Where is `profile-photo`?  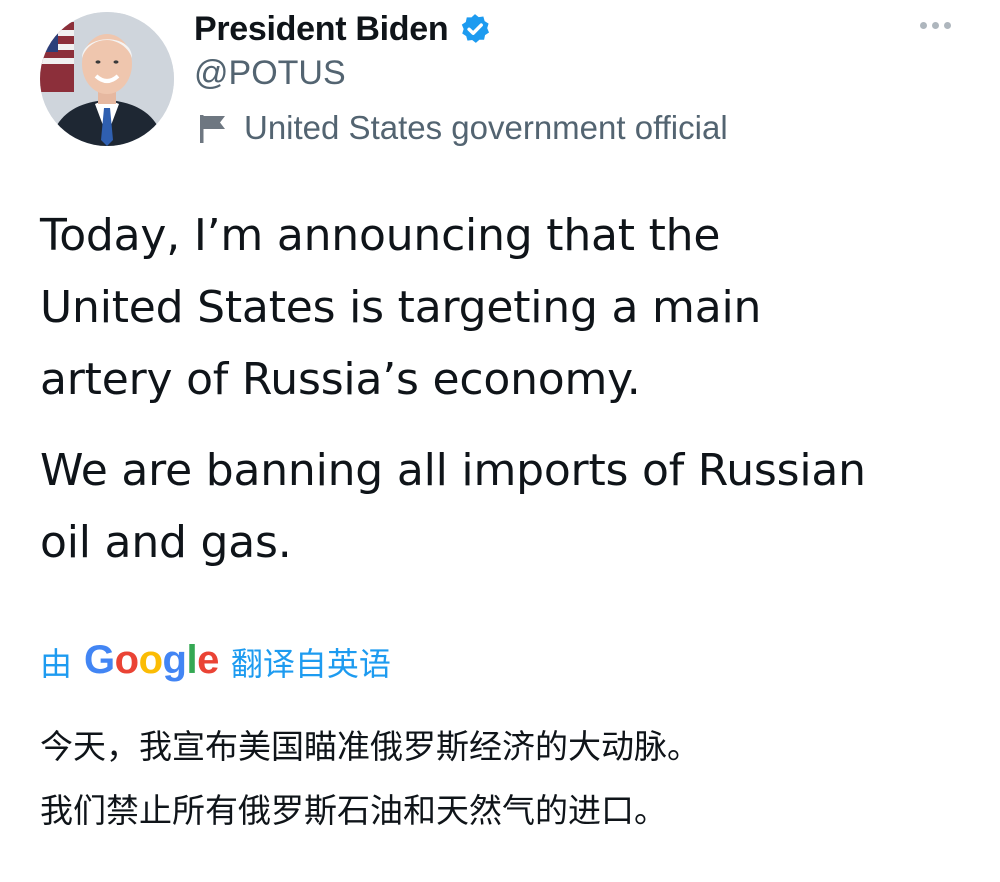
profile-photo is located at coordinates (107, 79).